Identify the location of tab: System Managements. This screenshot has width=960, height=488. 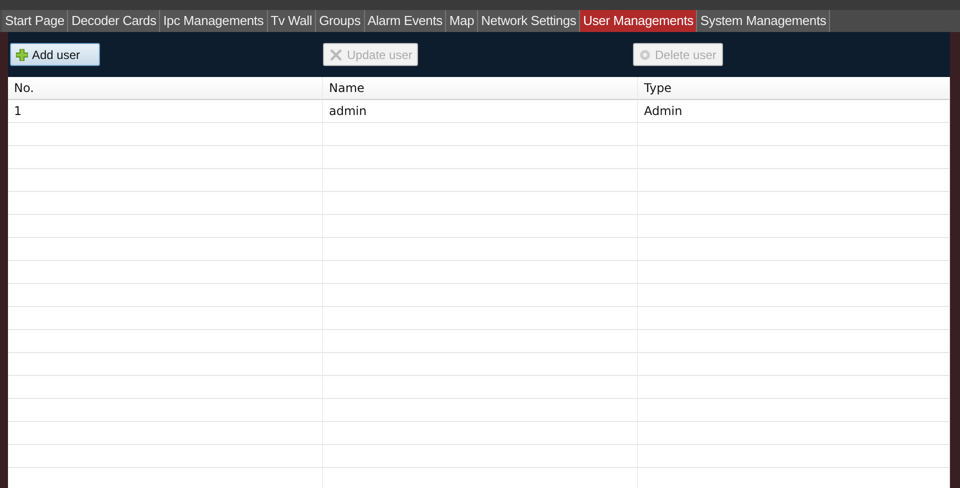
(763, 21).